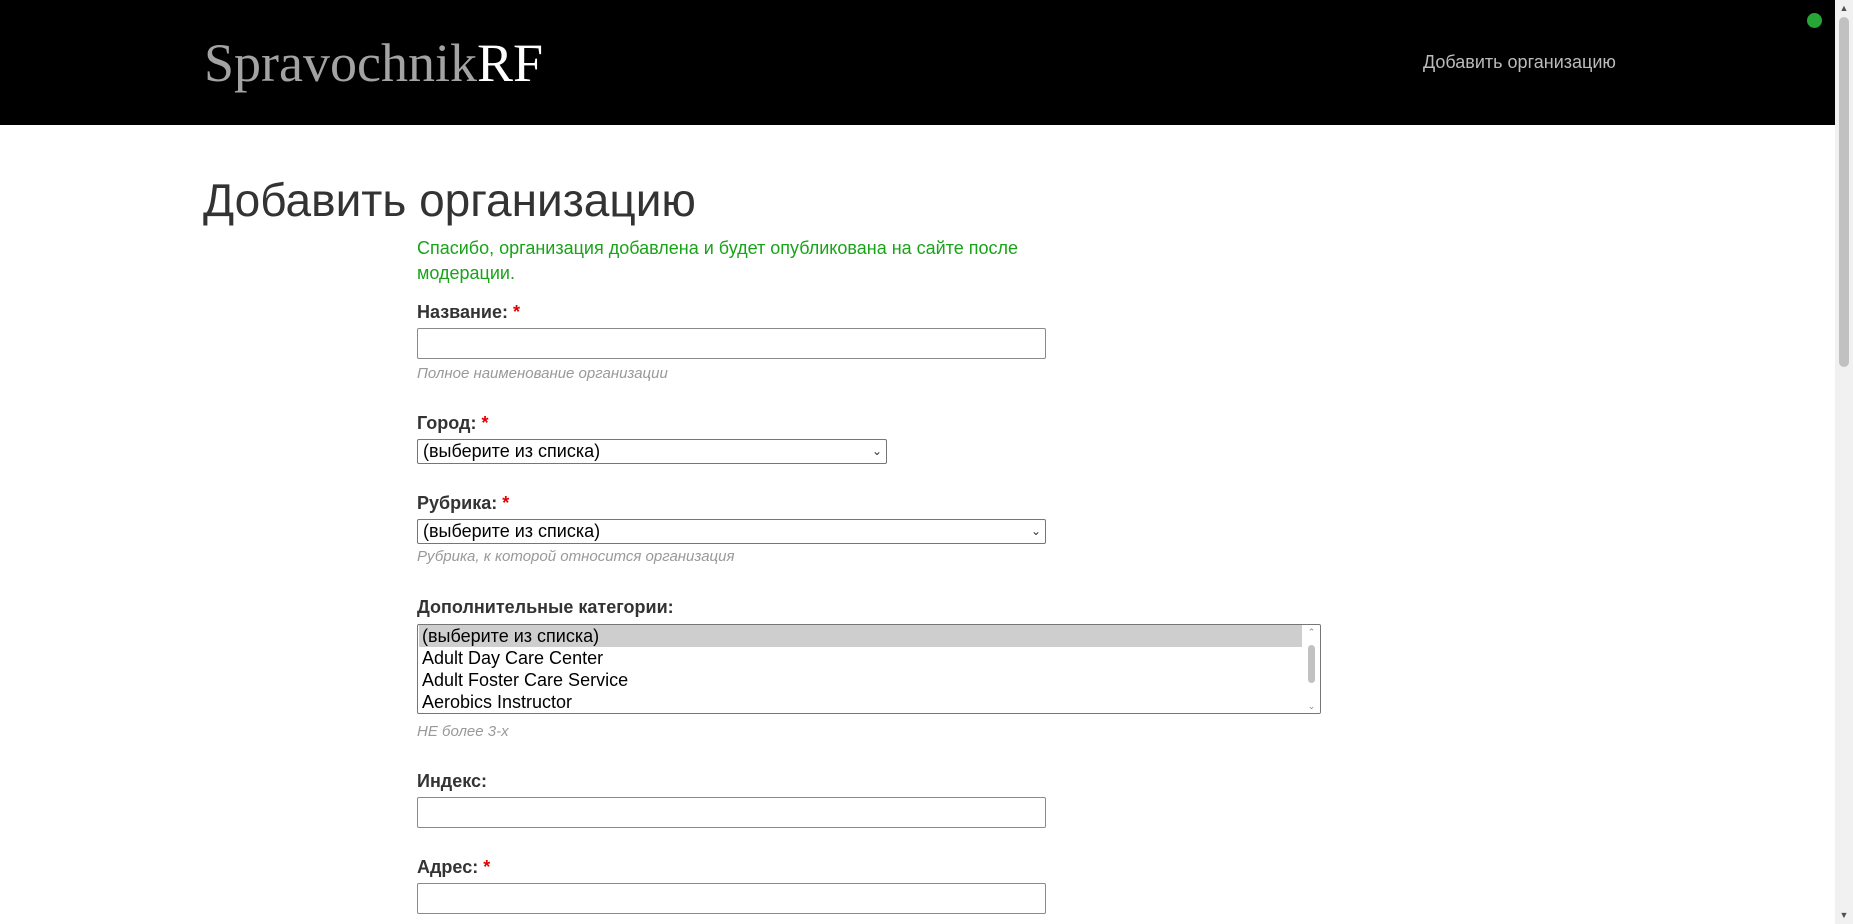 This screenshot has height=924, width=1853. Describe the element at coordinates (1844, 915) in the screenshot. I see `scroll-down-arrow-icon: ▼` at that location.